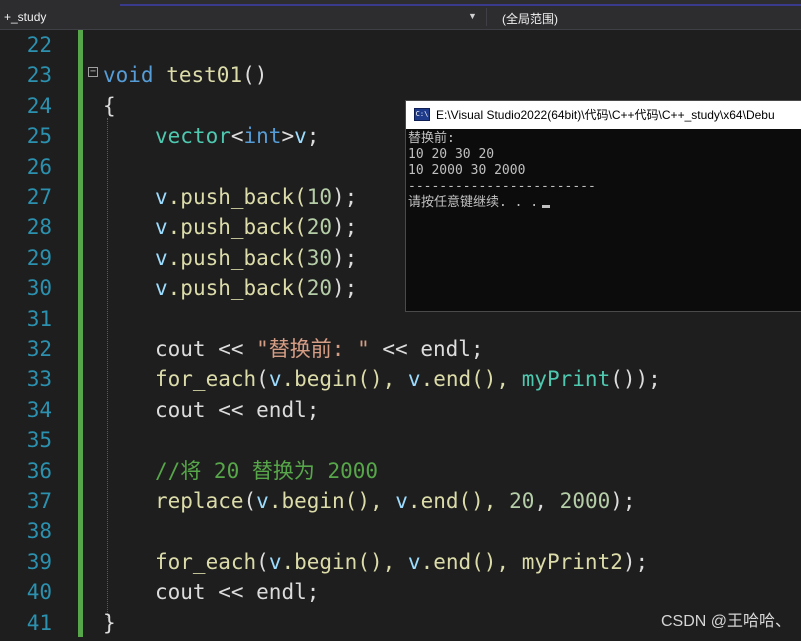 This screenshot has height=641, width=801. Describe the element at coordinates (25, 17) in the screenshot. I see `project-dropdown: +_study` at that location.